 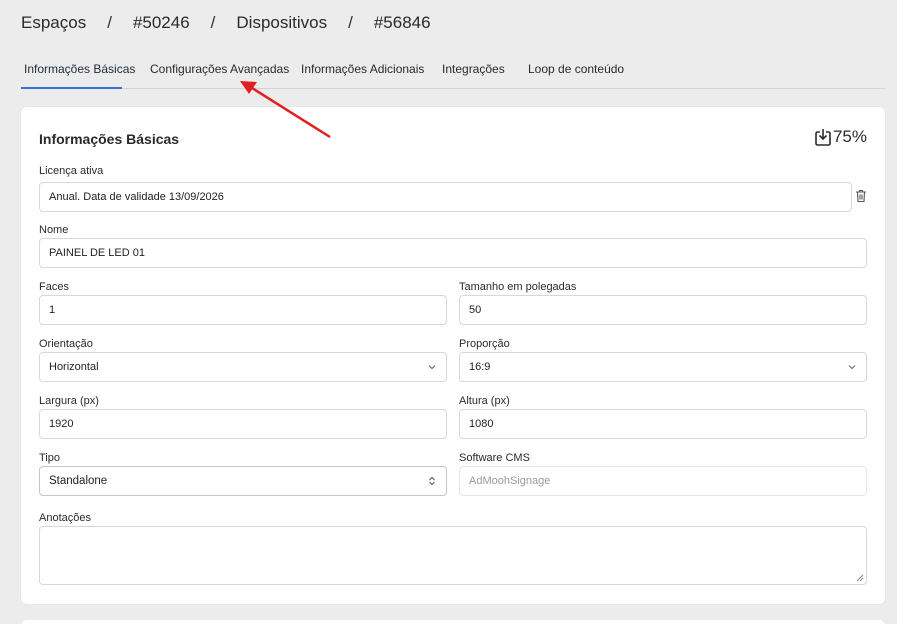 What do you see at coordinates (74, 367) in the screenshot?
I see `orientation-value: Horizontal` at bounding box center [74, 367].